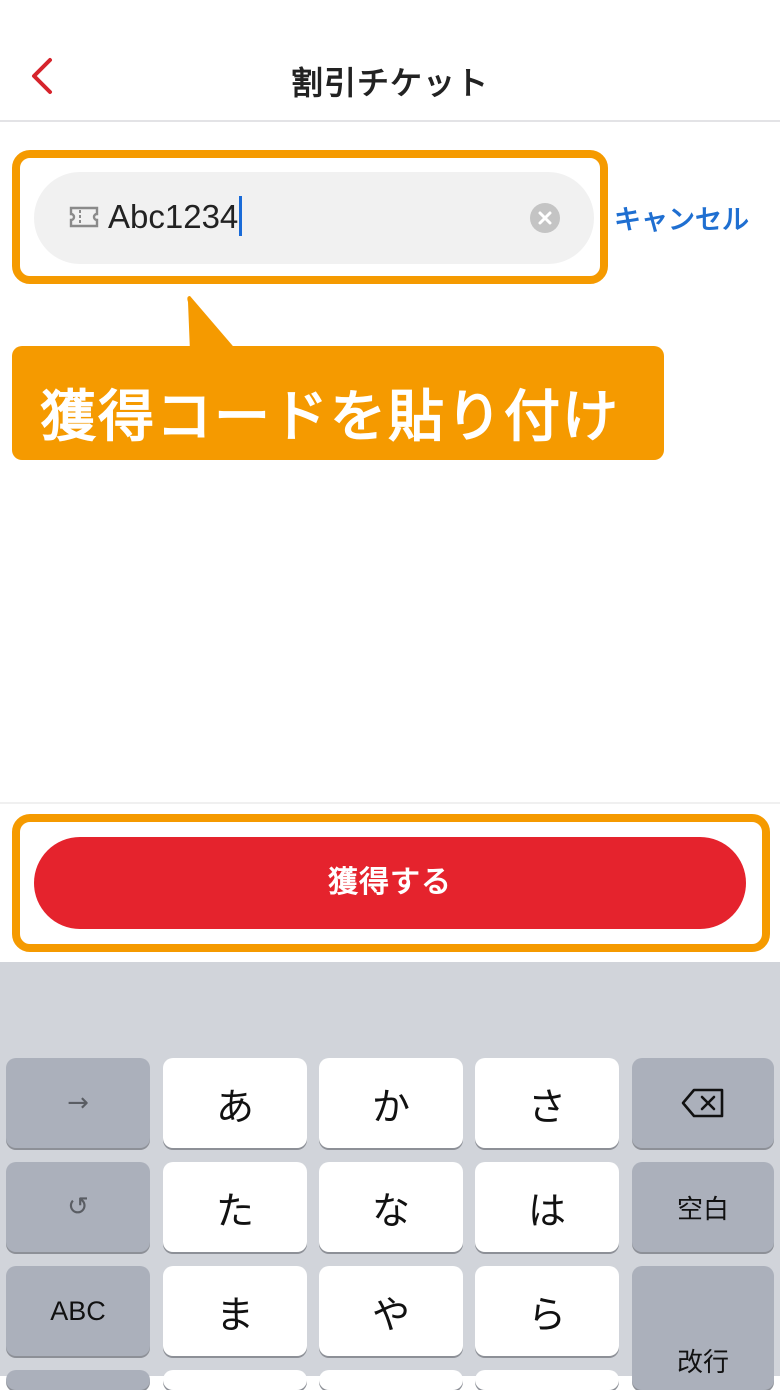 The width and height of the screenshot is (780, 1390). I want to click on key-ha: は, so click(547, 1207).